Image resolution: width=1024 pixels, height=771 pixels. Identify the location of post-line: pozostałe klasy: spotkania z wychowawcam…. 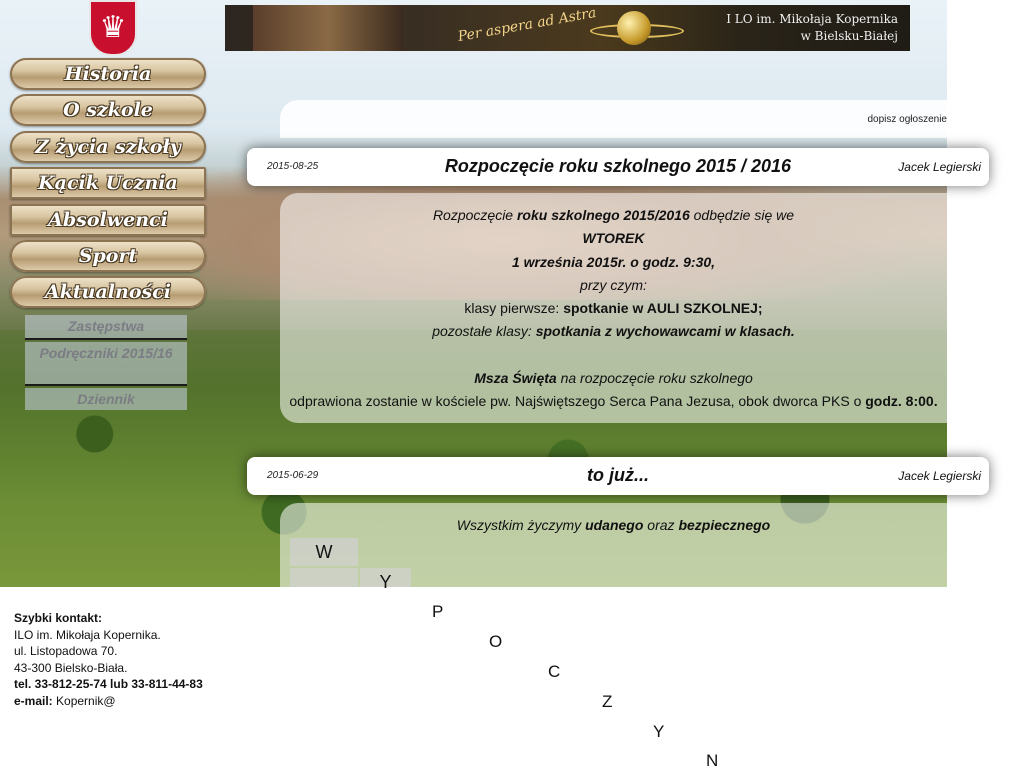
(613, 331).